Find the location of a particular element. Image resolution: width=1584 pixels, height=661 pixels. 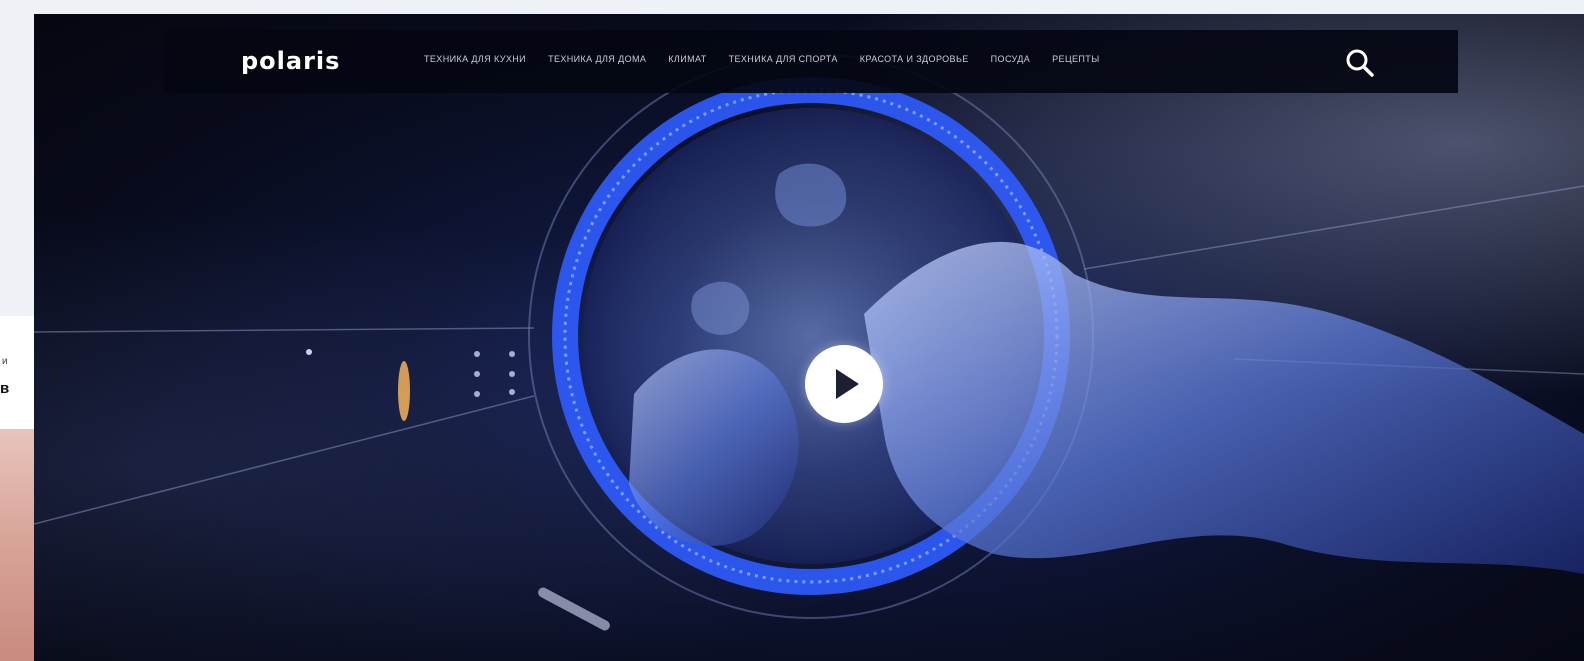

water-bubble is located at coordinates (811, 195).